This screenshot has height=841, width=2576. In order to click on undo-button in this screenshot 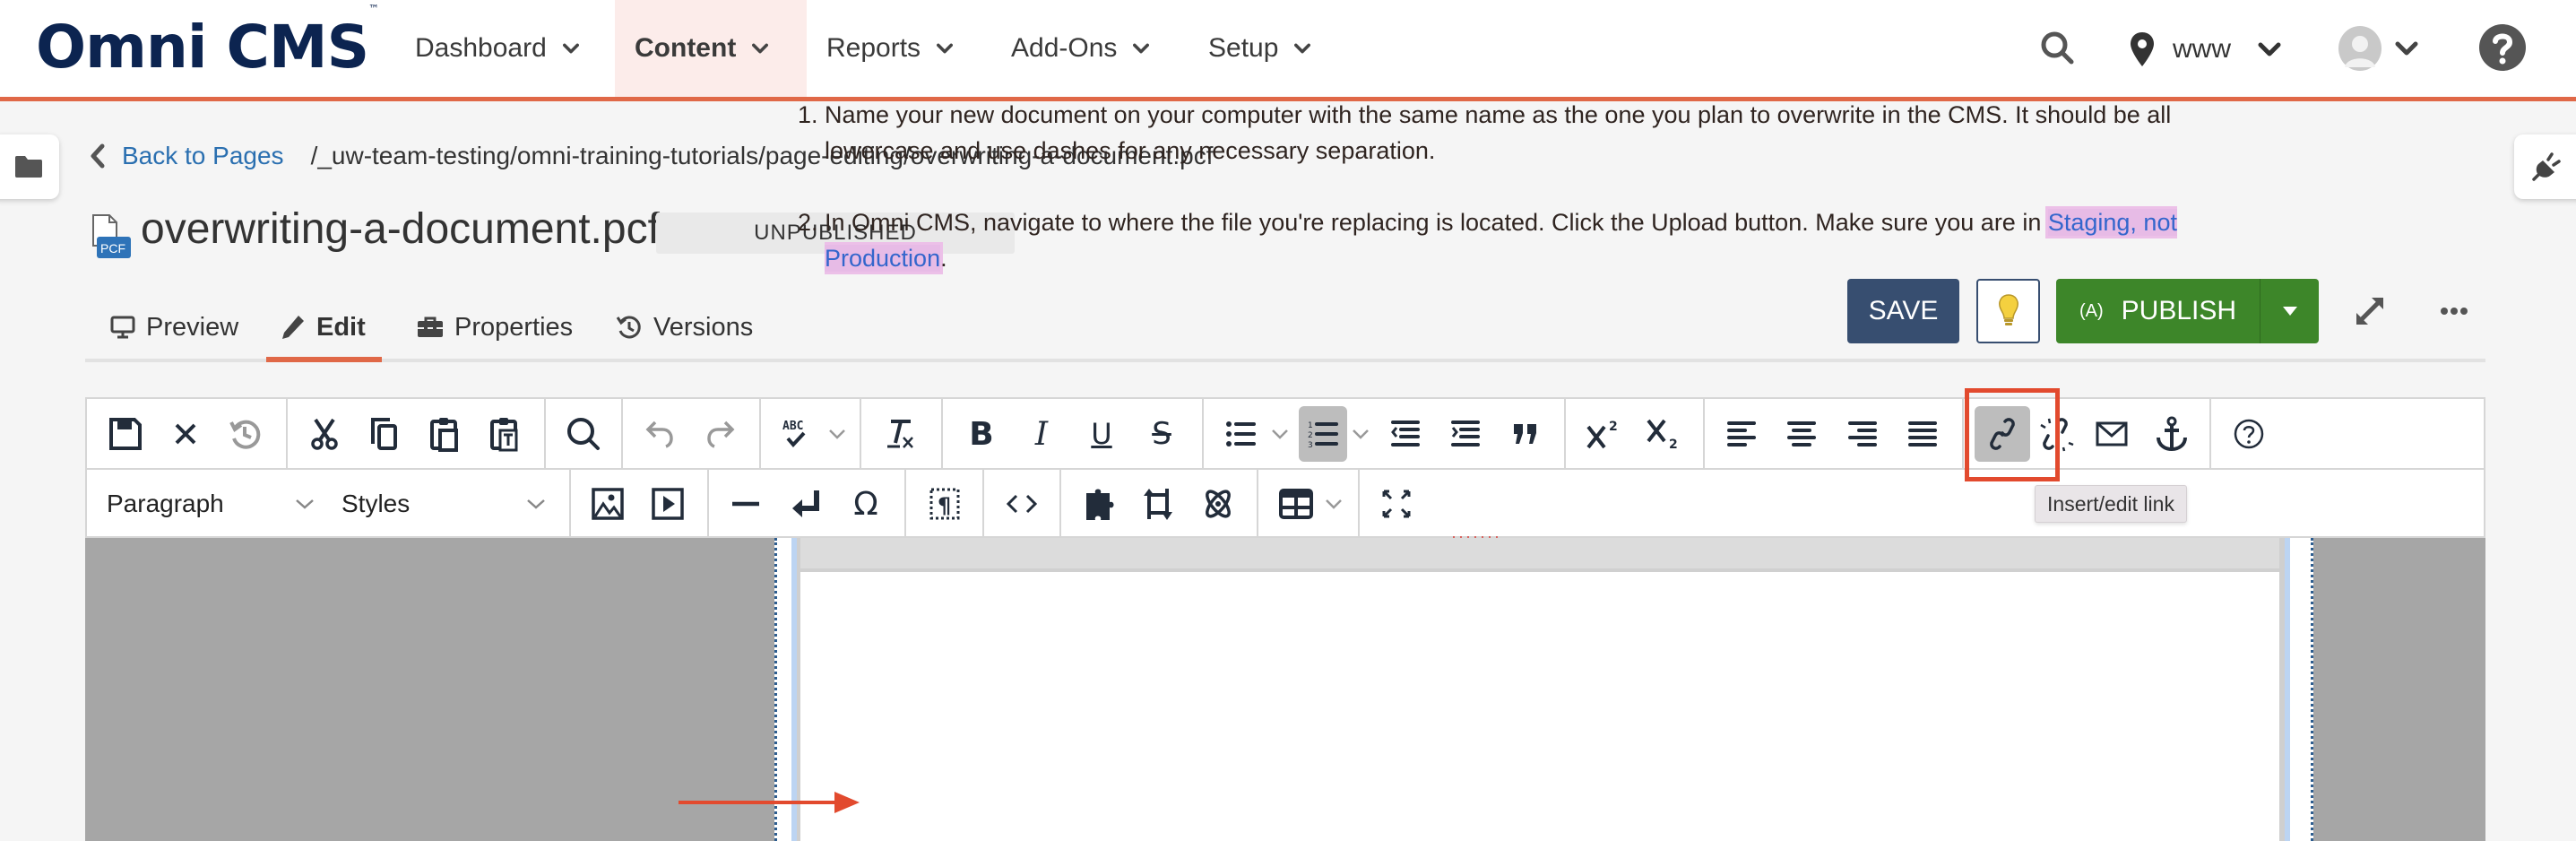, I will do `click(659, 434)`.